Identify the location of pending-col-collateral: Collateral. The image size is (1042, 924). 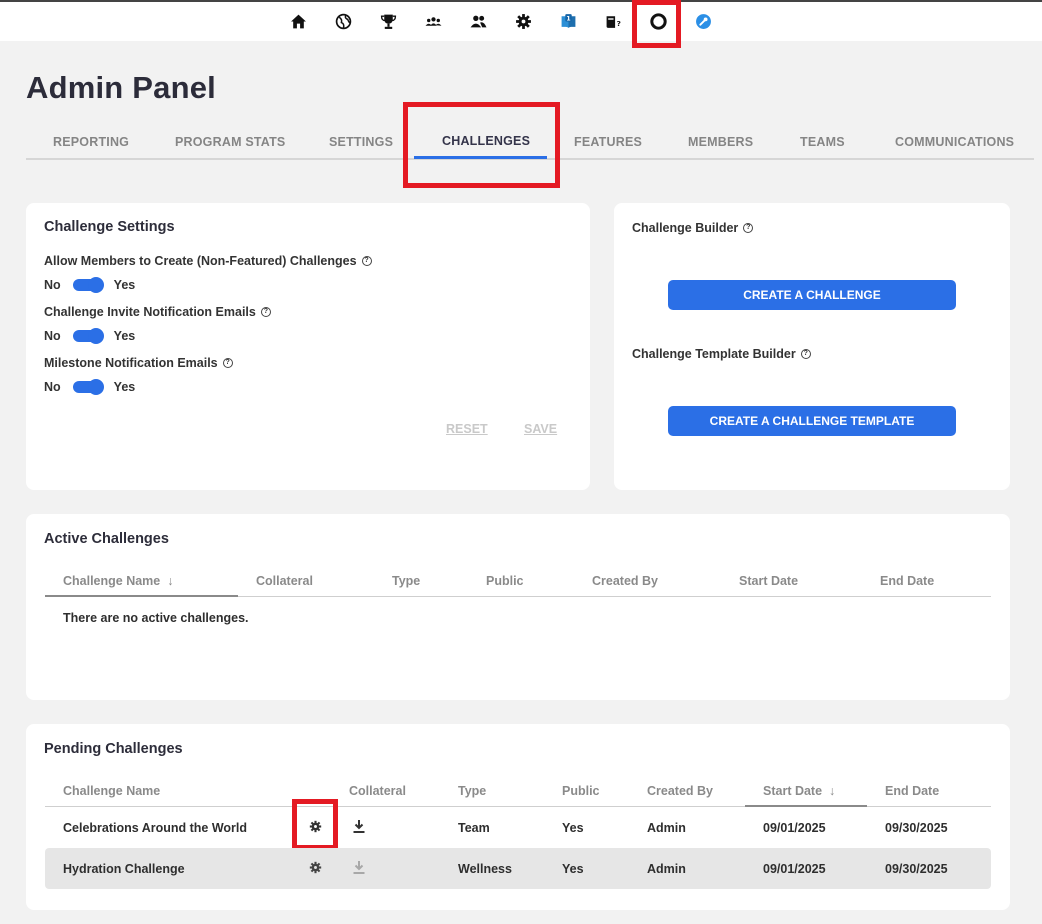
(377, 791).